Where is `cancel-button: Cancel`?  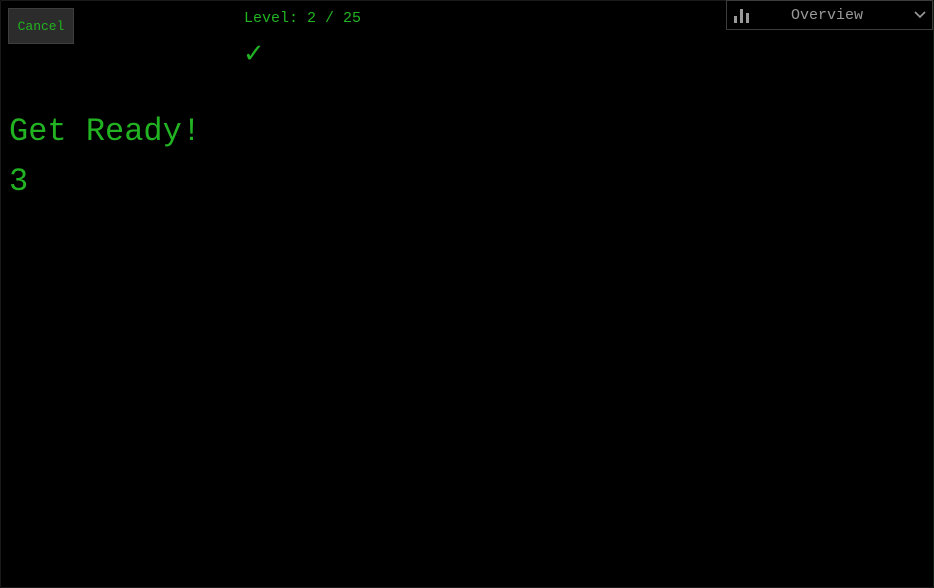 cancel-button: Cancel is located at coordinates (41, 26).